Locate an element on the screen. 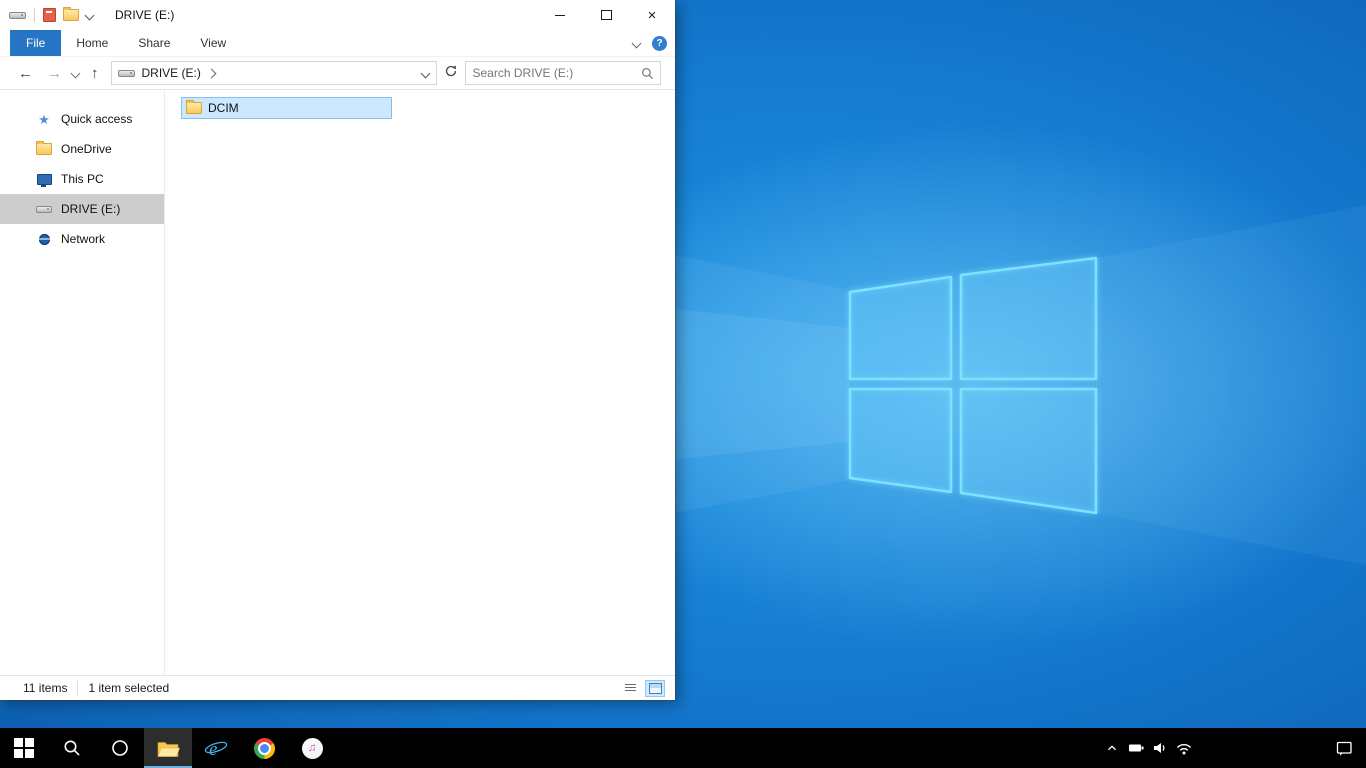 The image size is (1366, 768). cortana-button is located at coordinates (120, 748).